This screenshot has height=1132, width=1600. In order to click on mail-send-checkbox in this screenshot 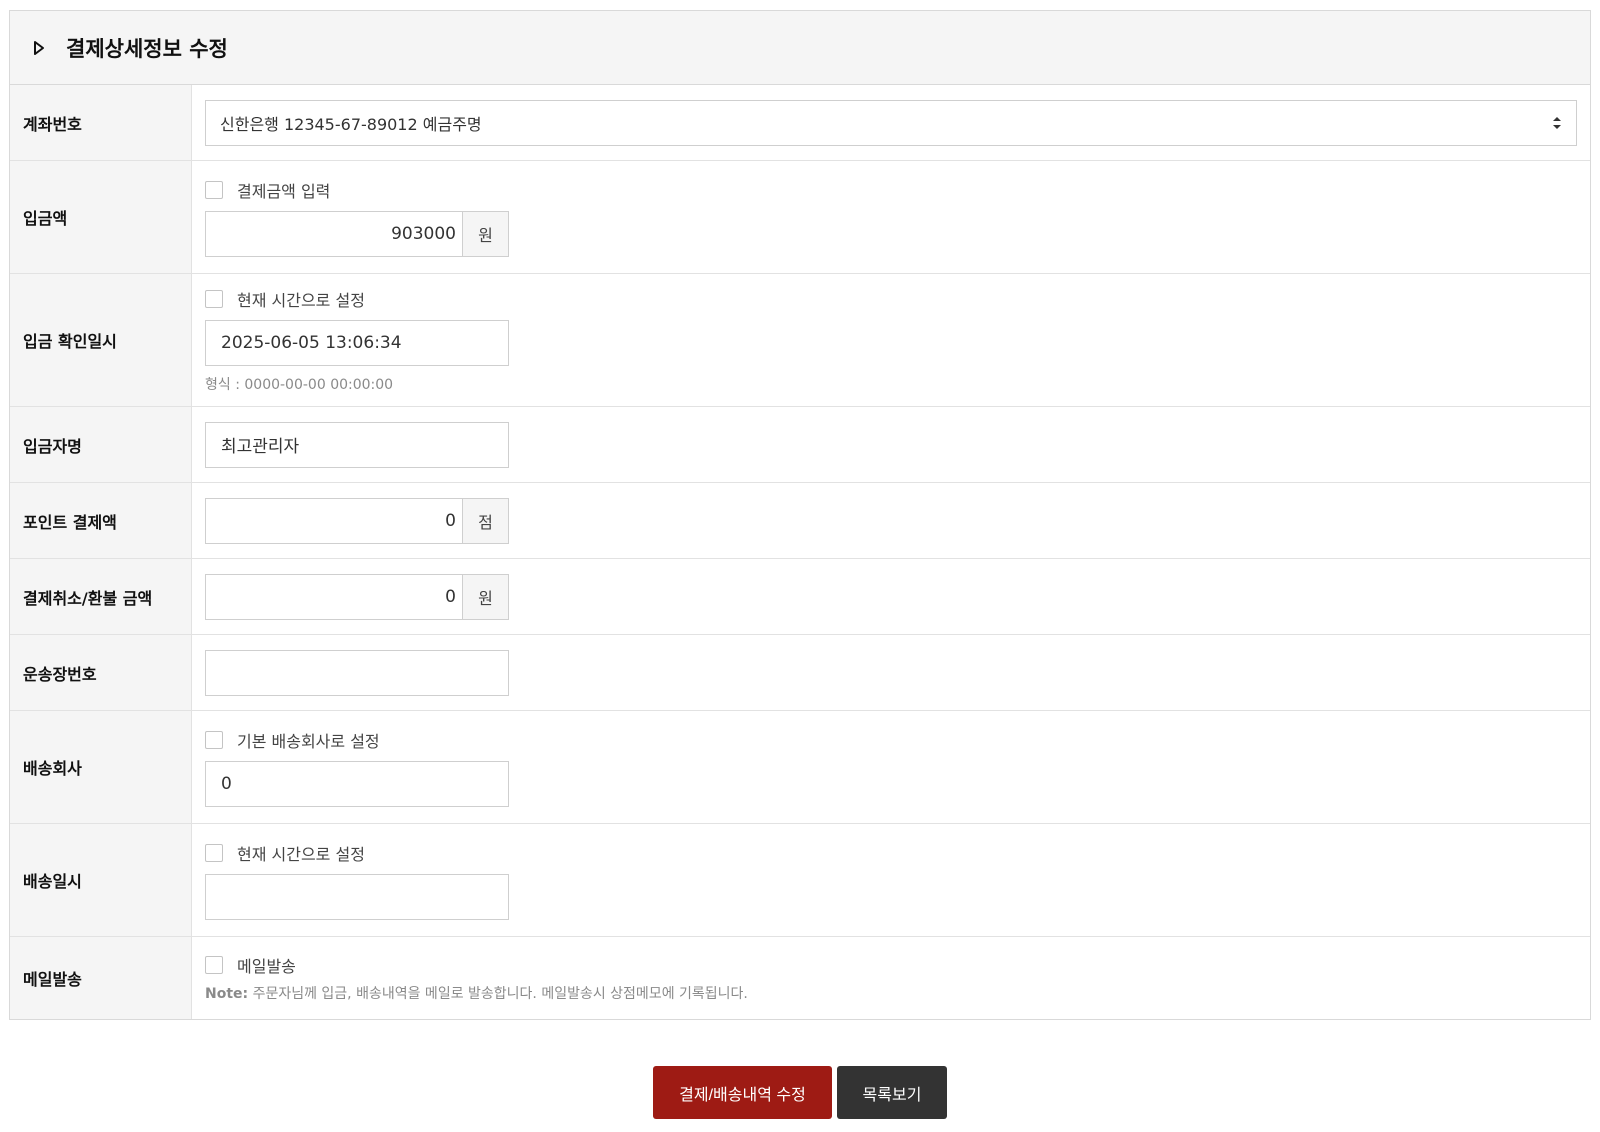, I will do `click(214, 965)`.